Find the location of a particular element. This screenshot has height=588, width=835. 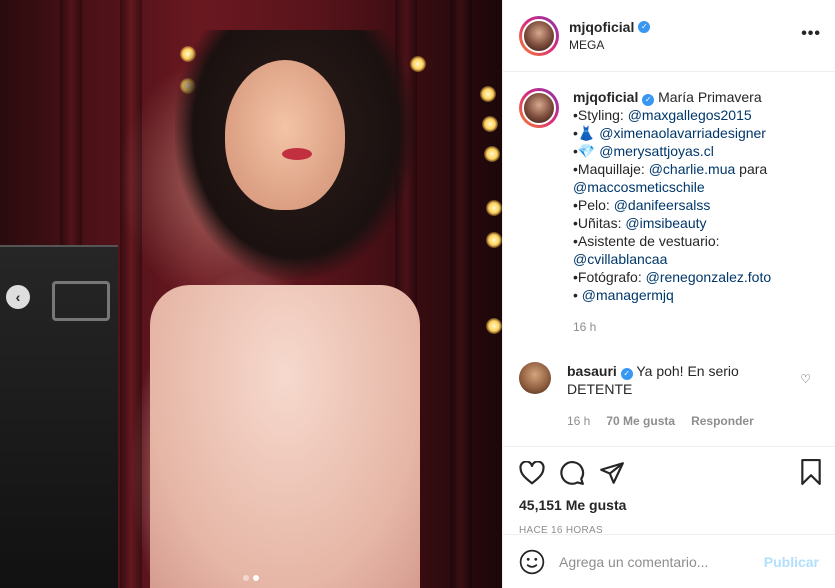

mention-link: @managermjq is located at coordinates (628, 295).